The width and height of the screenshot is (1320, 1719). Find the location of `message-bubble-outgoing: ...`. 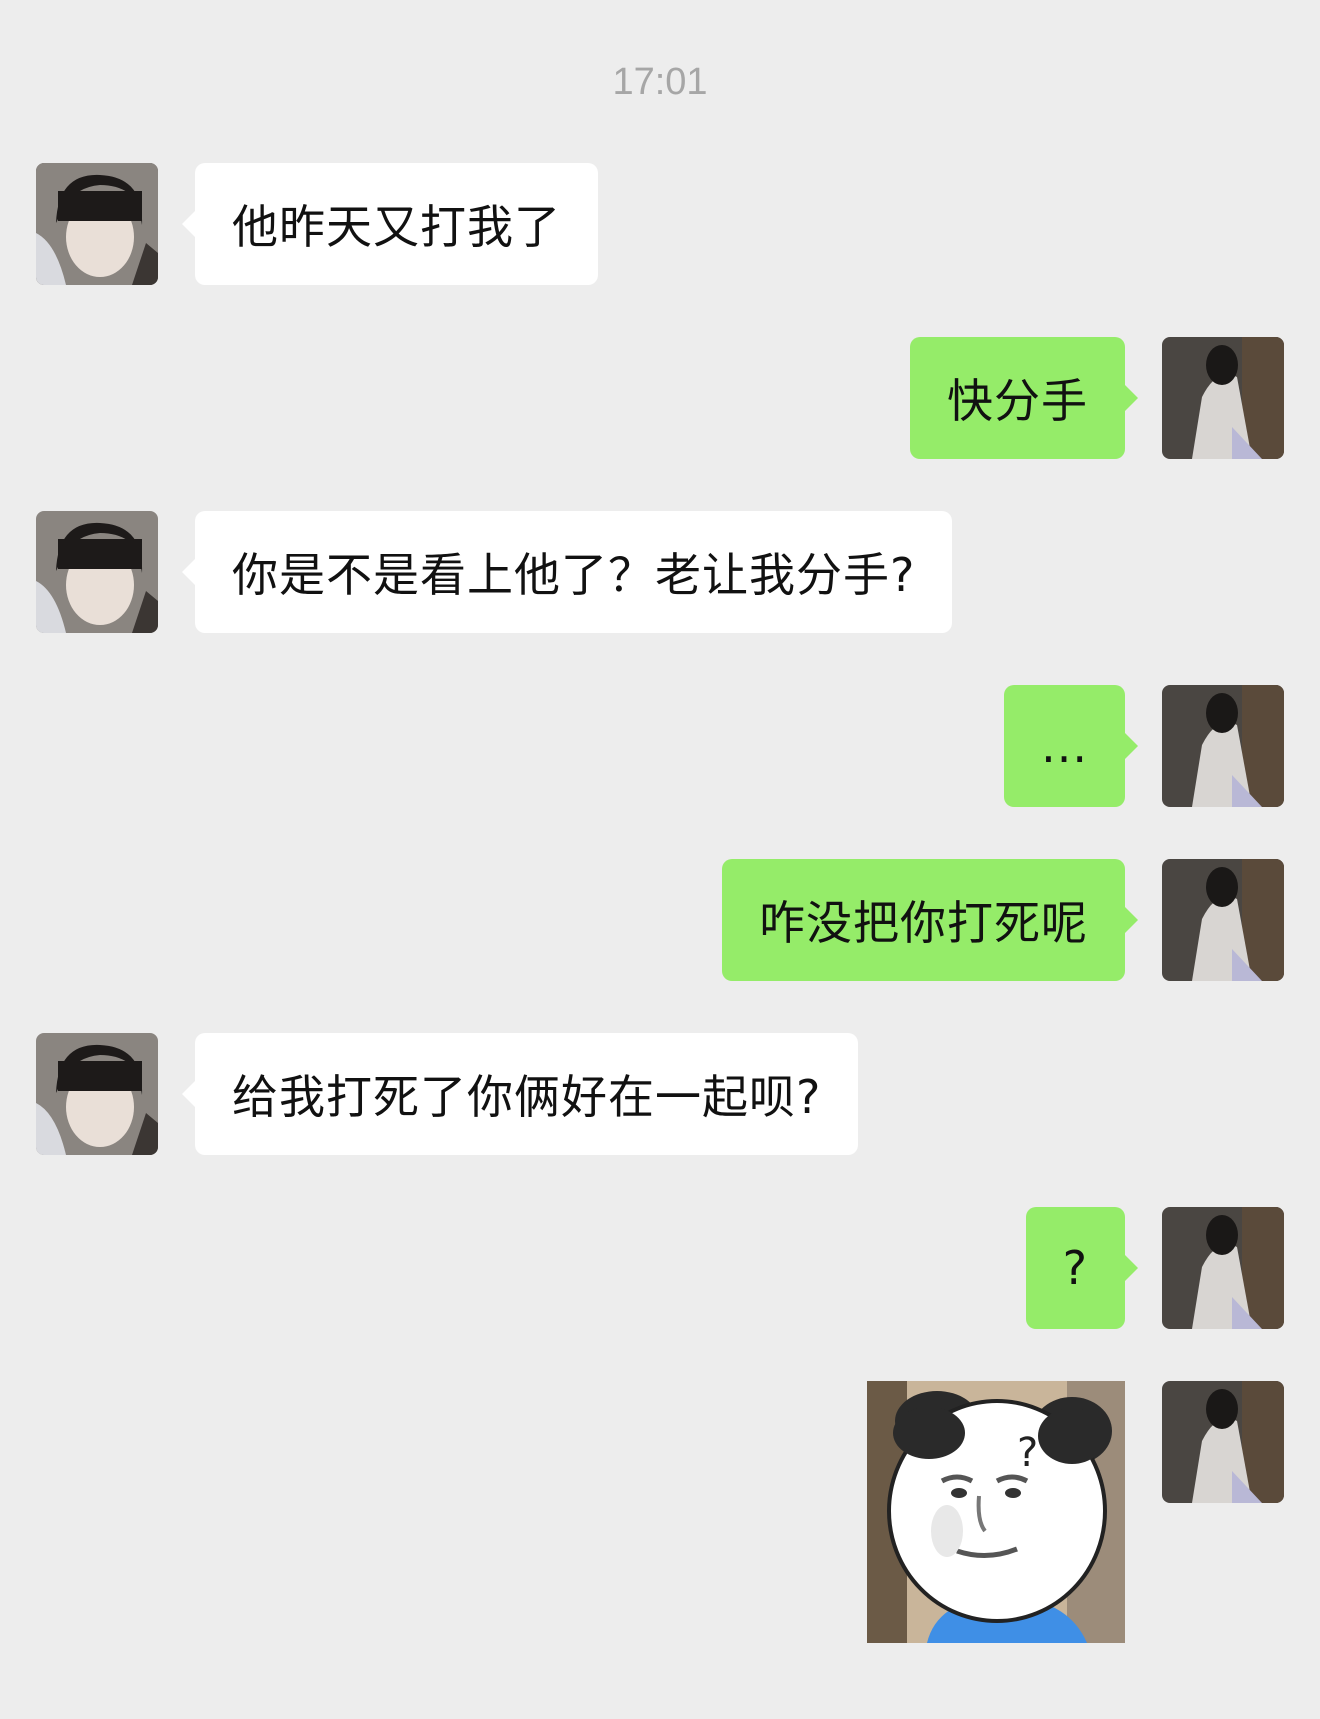

message-bubble-outgoing: ... is located at coordinates (1071, 746).